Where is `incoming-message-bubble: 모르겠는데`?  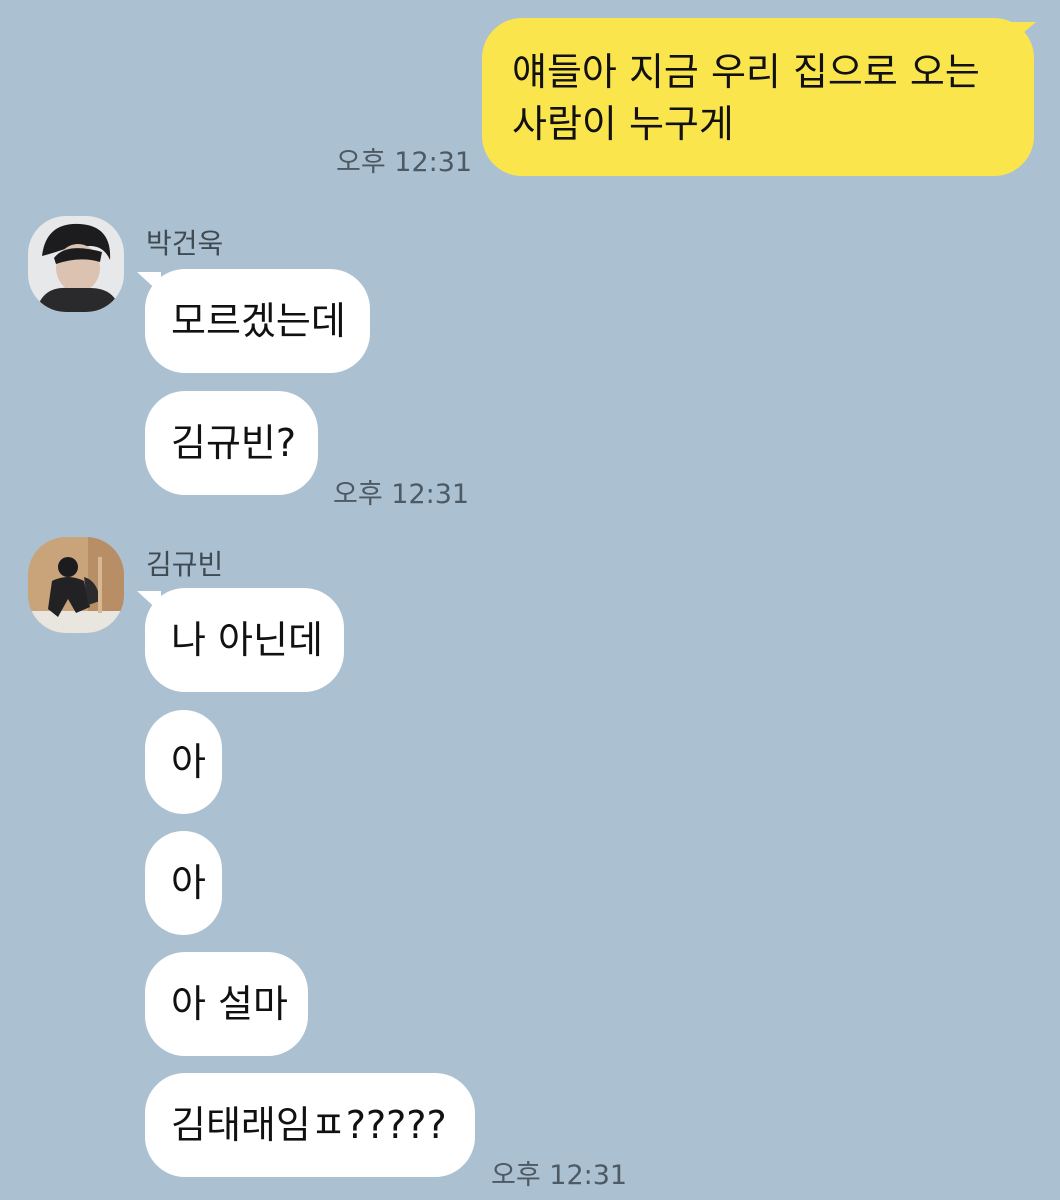 incoming-message-bubble: 모르겠는데 is located at coordinates (257, 321).